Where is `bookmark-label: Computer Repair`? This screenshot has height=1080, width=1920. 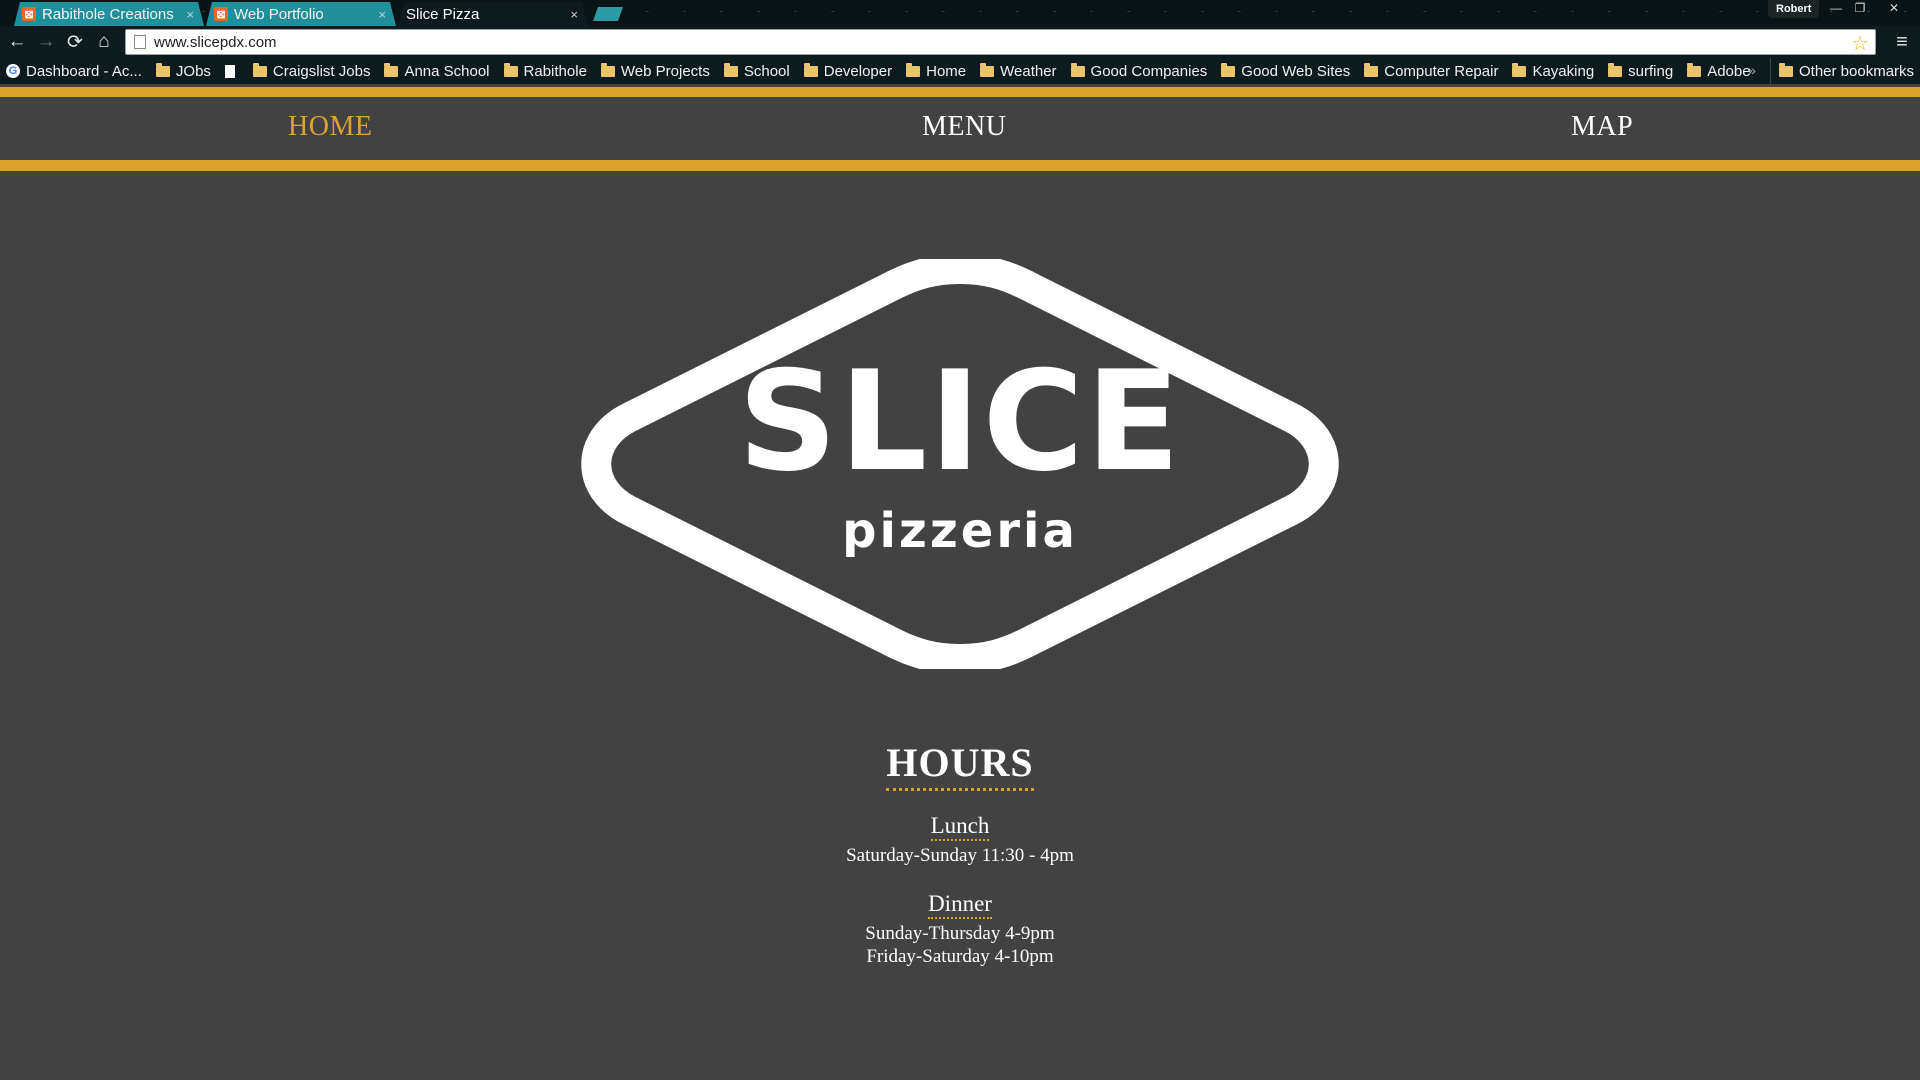 bookmark-label: Computer Repair is located at coordinates (1441, 71).